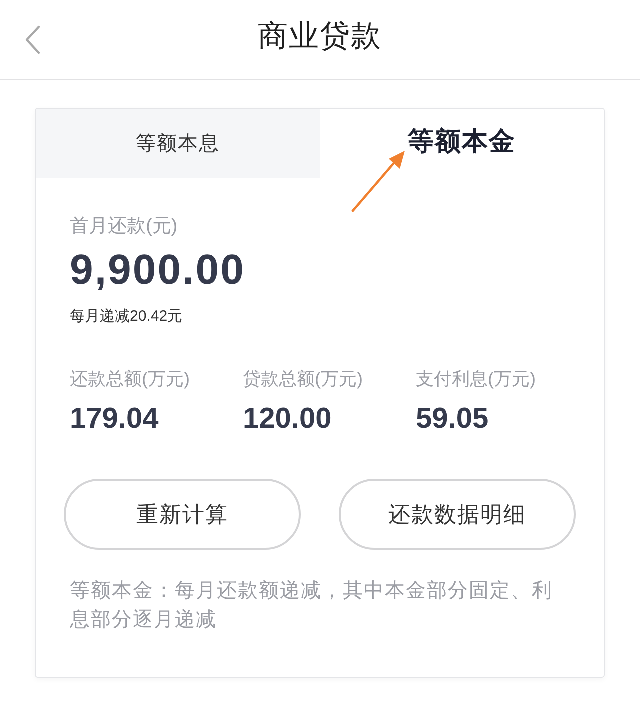 This screenshot has height=713, width=640. What do you see at coordinates (182, 514) in the screenshot?
I see `action-button: 重新计算` at bounding box center [182, 514].